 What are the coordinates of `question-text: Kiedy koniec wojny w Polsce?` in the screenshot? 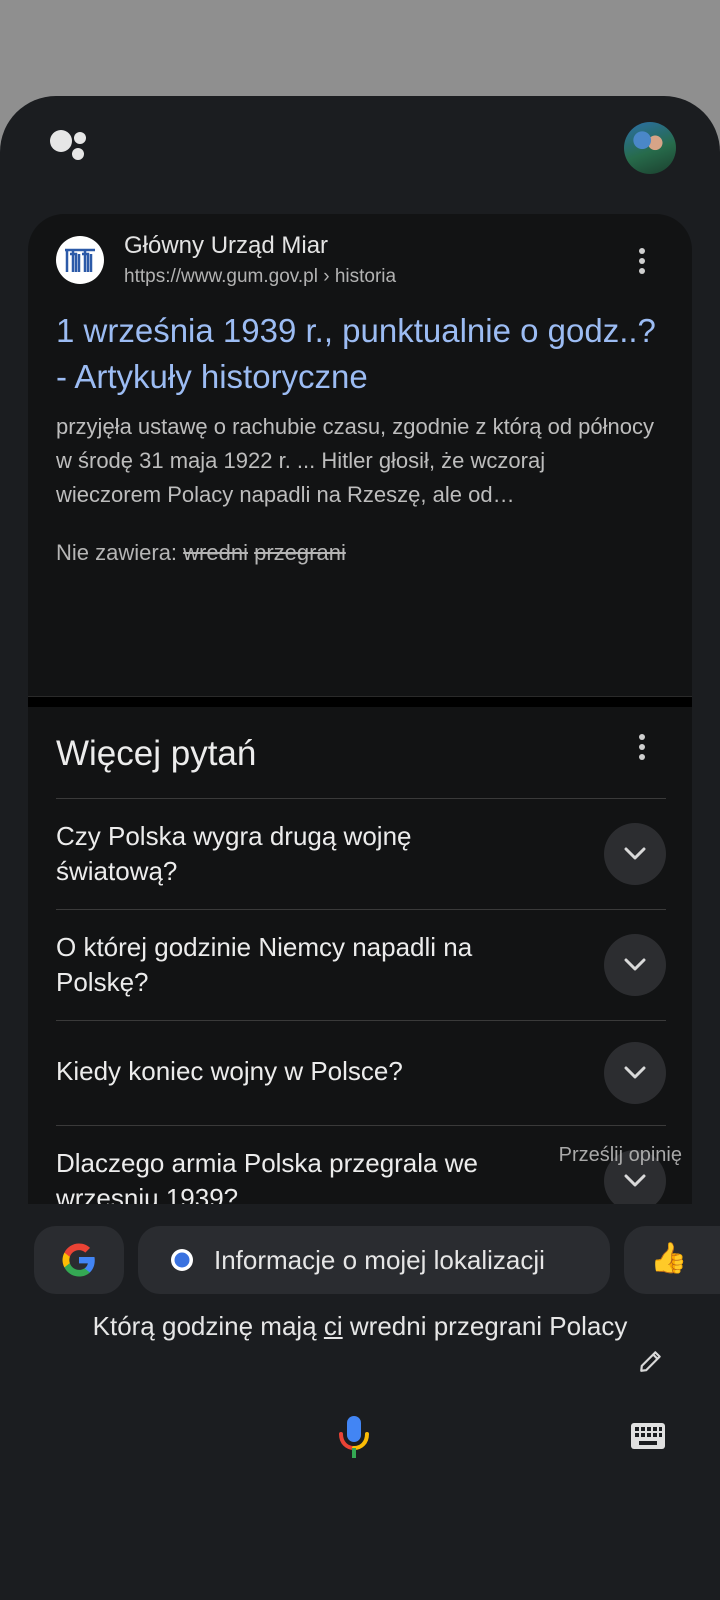 It's located at (229, 1071).